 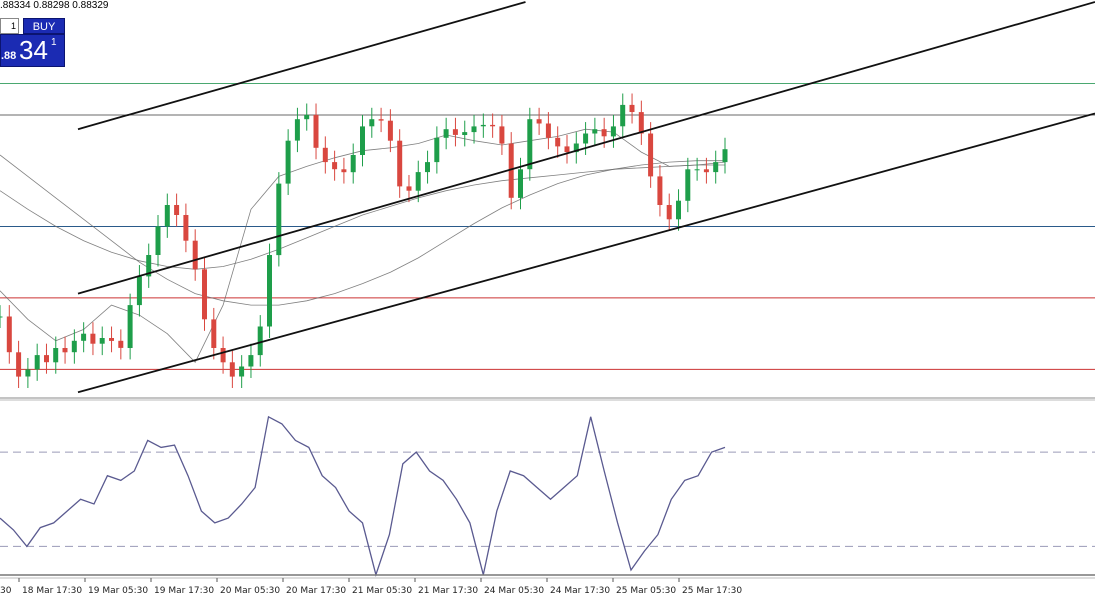 What do you see at coordinates (184, 591) in the screenshot?
I see `x-tick-label: 19 Mar 17:30` at bounding box center [184, 591].